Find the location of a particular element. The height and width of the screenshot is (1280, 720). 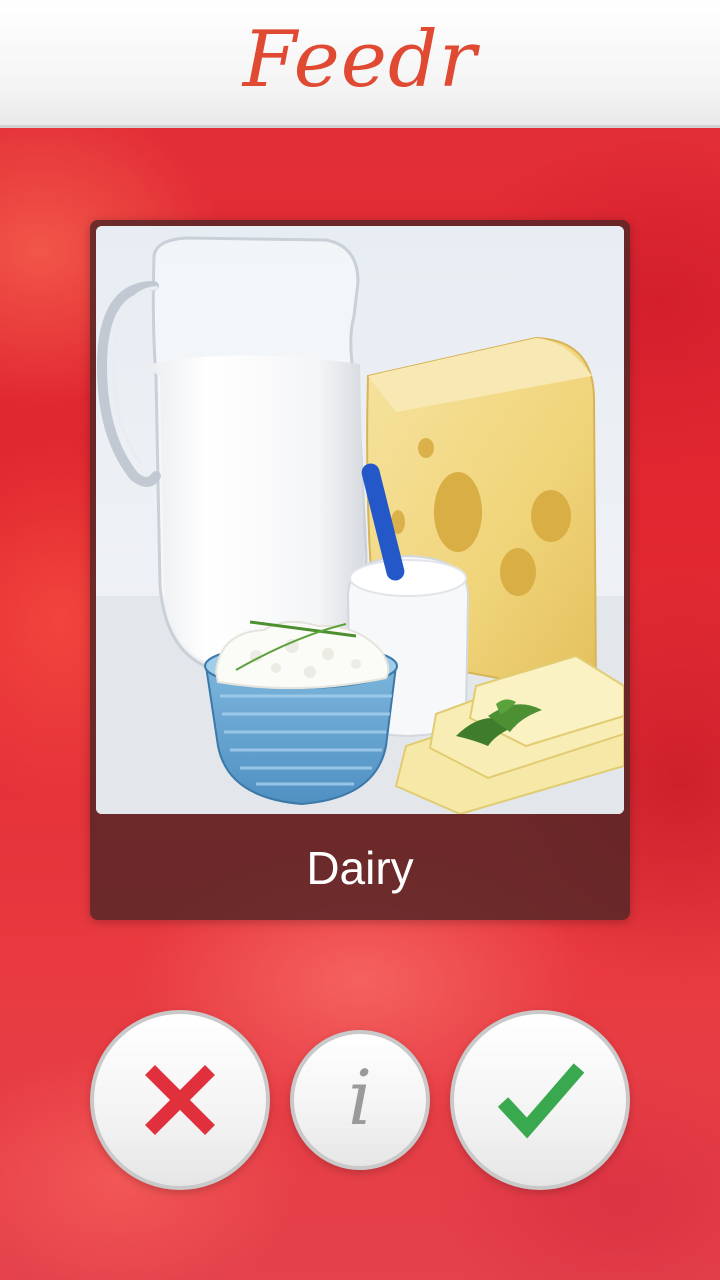

app-logo: Feedr is located at coordinates (360, 60).